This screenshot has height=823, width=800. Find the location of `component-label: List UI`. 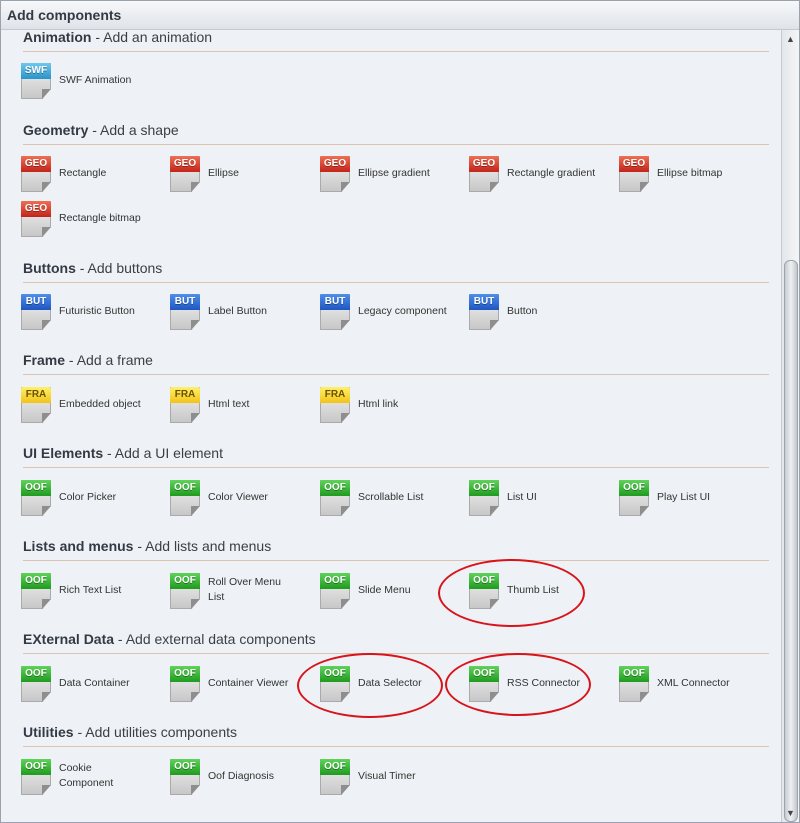

component-label: List UI is located at coordinates (522, 497).